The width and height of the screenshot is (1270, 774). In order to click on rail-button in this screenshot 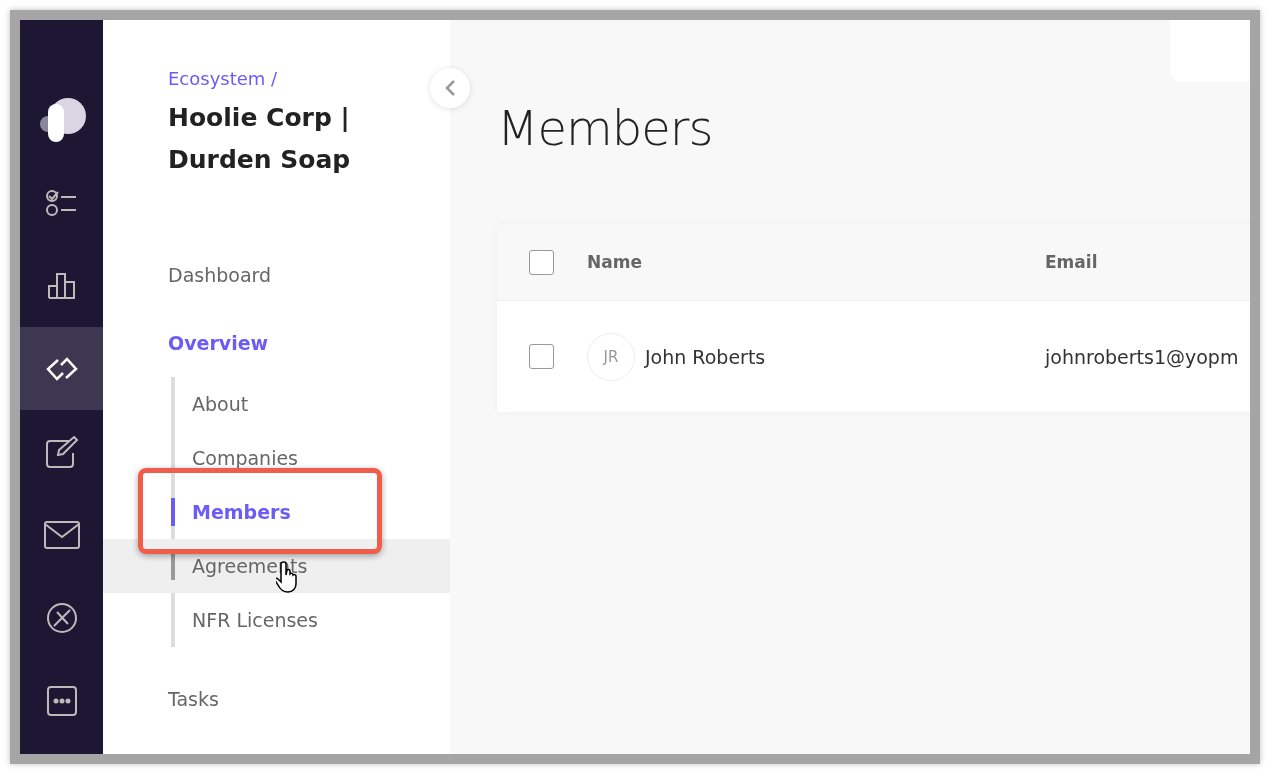, I will do `click(61, 368)`.